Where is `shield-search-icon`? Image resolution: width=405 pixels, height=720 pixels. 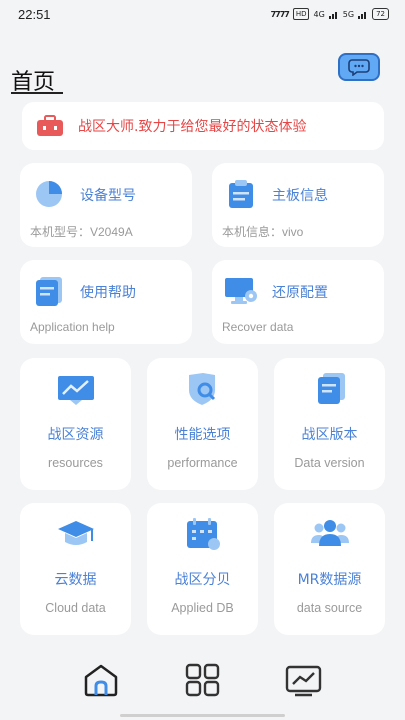 shield-search-icon is located at coordinates (201, 389).